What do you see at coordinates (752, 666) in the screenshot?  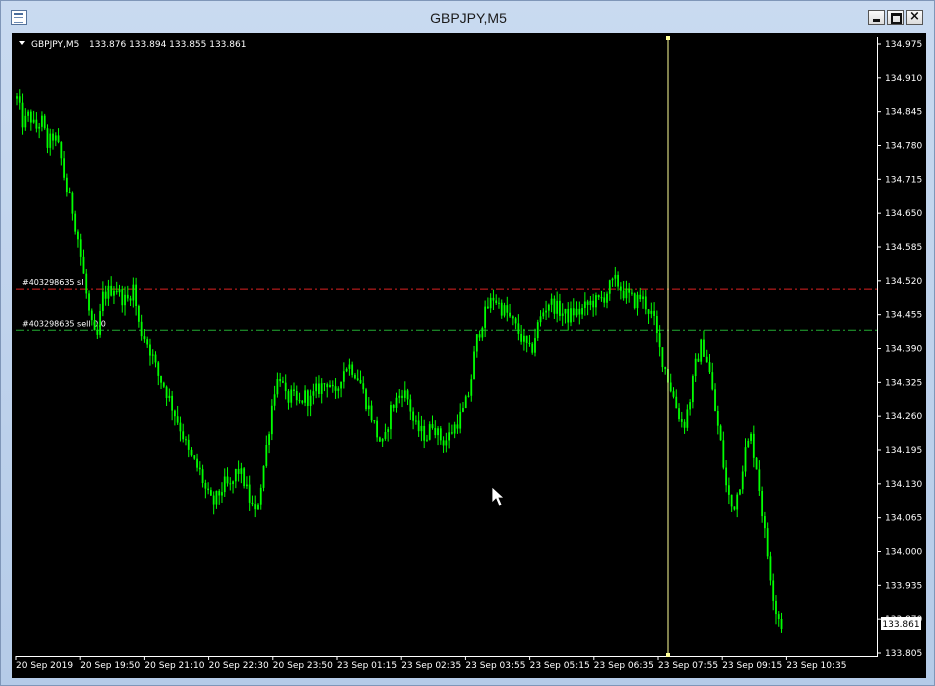 I see `time-tick-label: 23 Sep 09:15` at bounding box center [752, 666].